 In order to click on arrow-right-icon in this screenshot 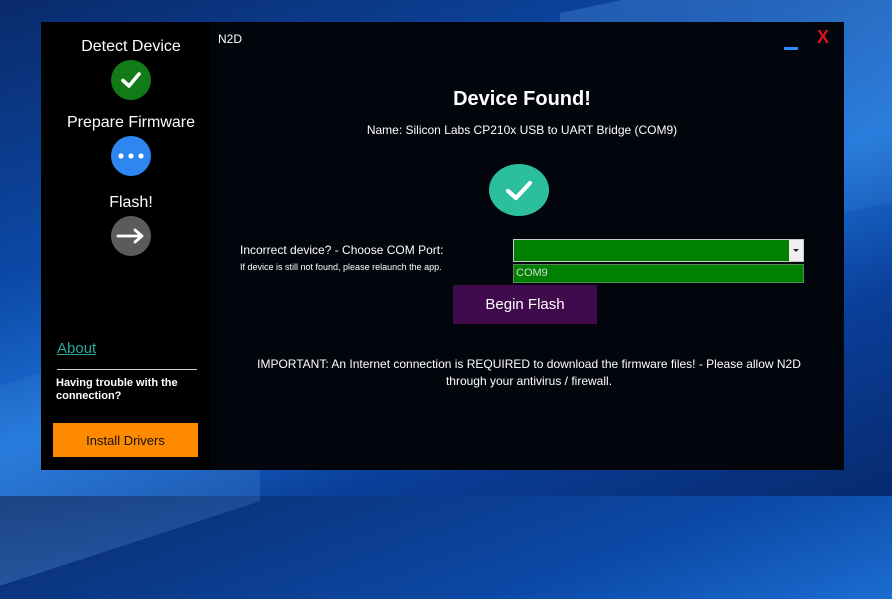, I will do `click(131, 236)`.